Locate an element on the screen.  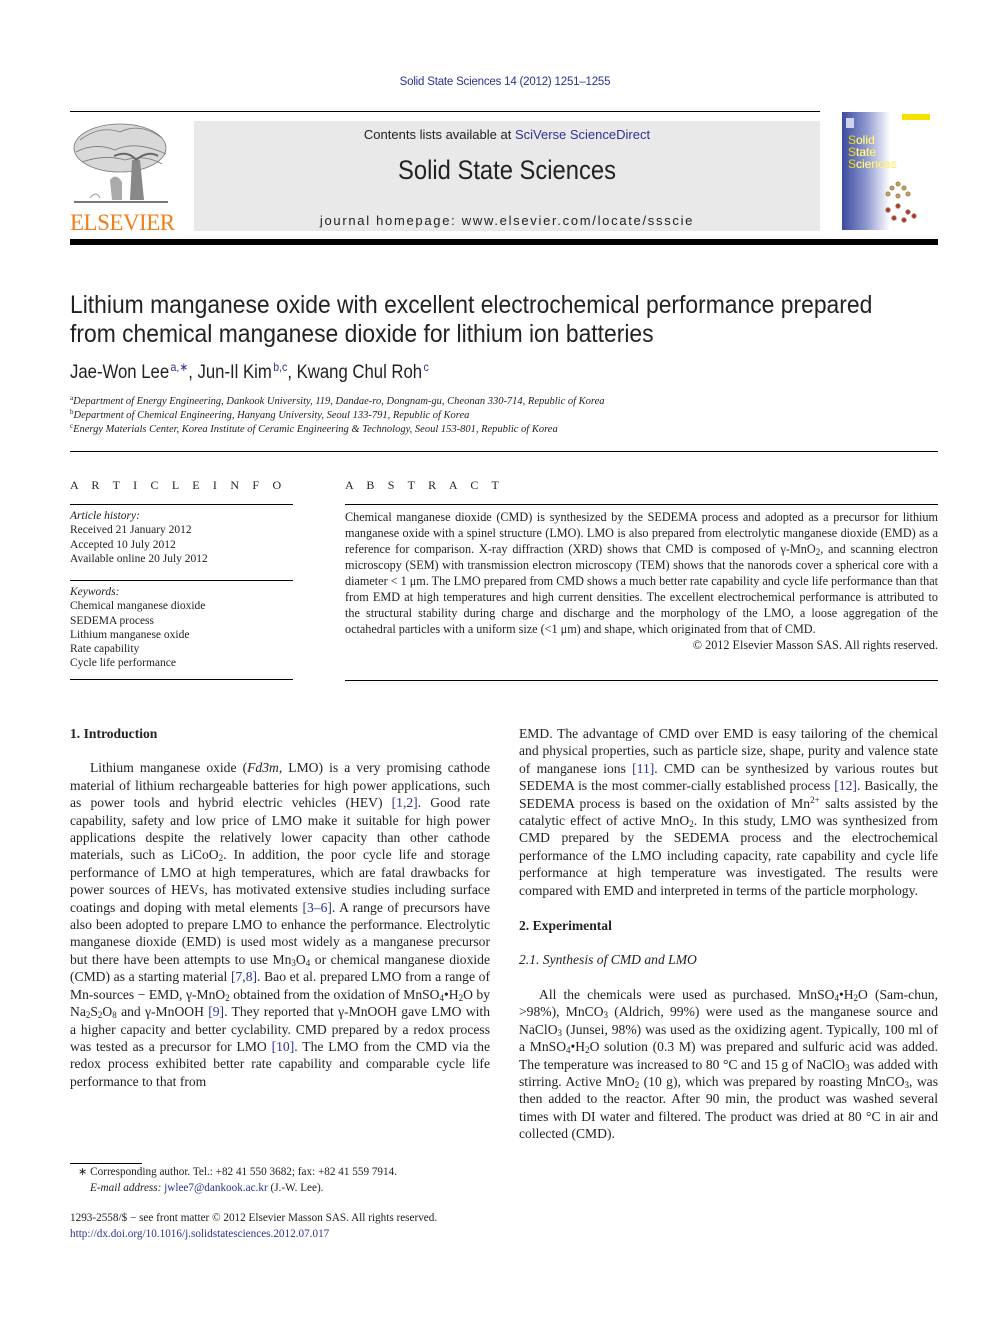
author-name: Jun-Il Kim is located at coordinates (235, 372).